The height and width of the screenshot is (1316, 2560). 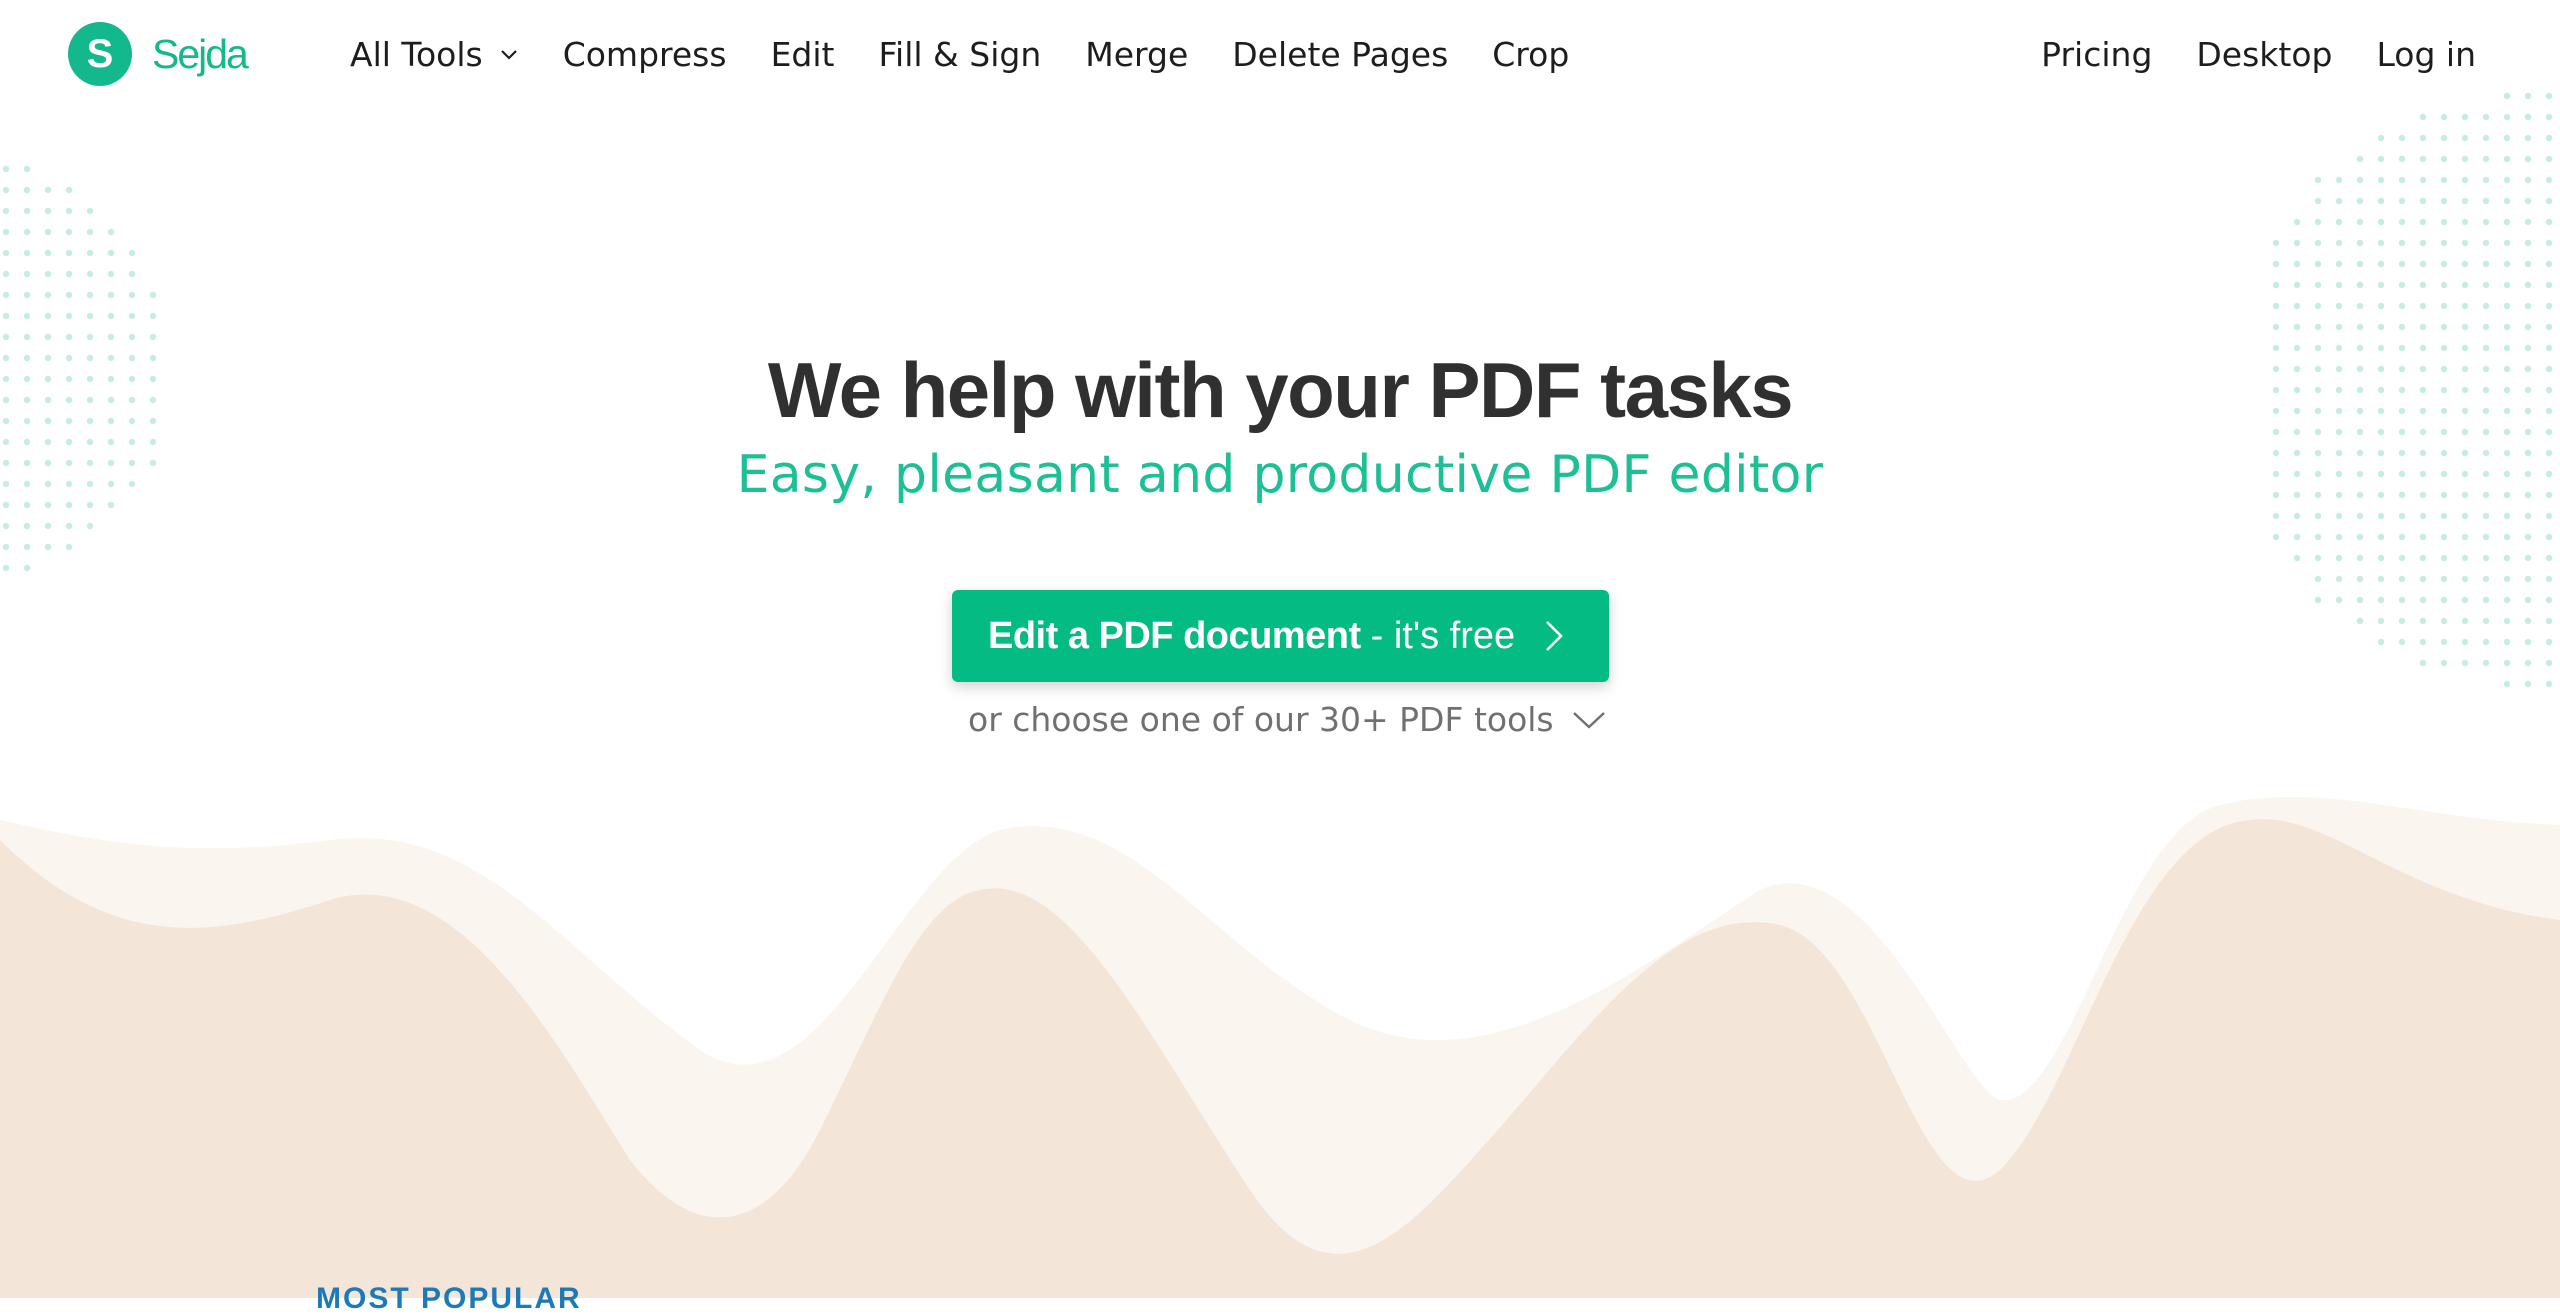 I want to click on nav-fill-sign: Fill & Sign, so click(x=959, y=54).